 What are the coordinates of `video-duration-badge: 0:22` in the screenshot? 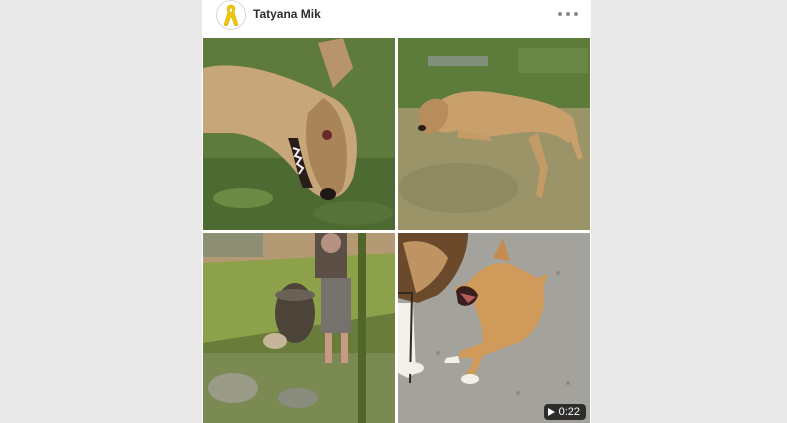 It's located at (564, 412).